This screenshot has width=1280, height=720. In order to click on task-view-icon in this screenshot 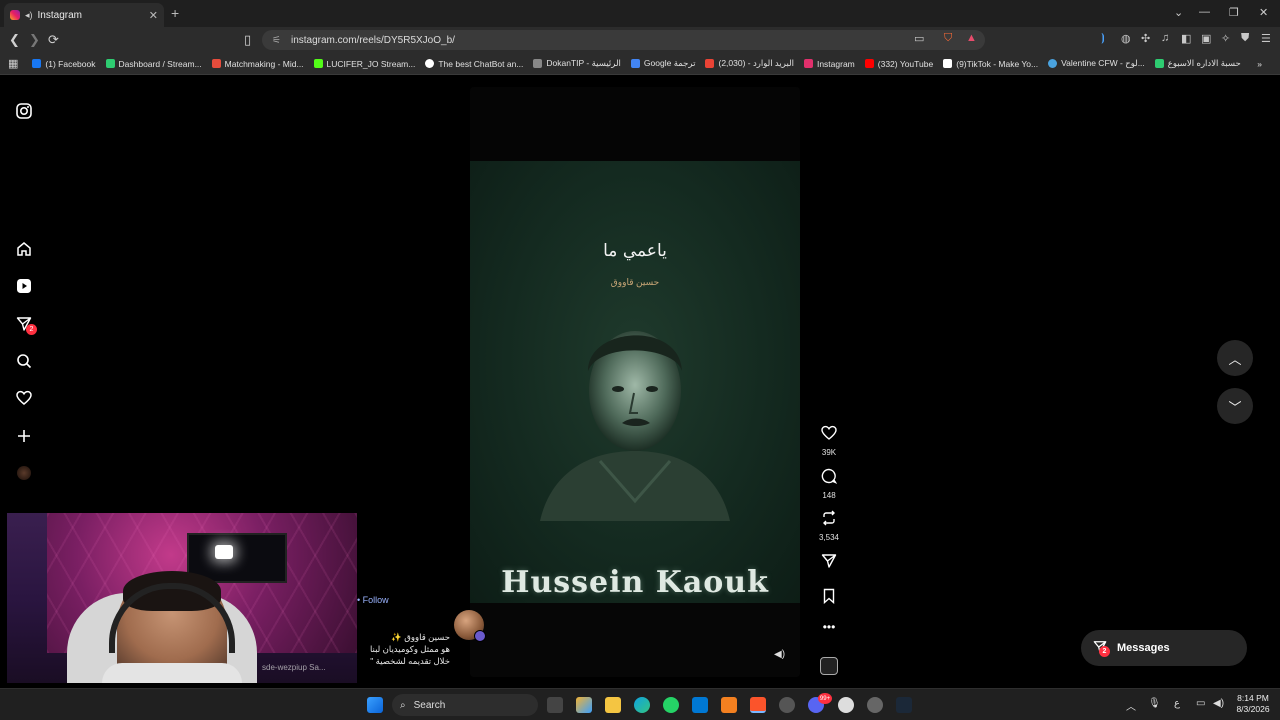, I will do `click(555, 705)`.